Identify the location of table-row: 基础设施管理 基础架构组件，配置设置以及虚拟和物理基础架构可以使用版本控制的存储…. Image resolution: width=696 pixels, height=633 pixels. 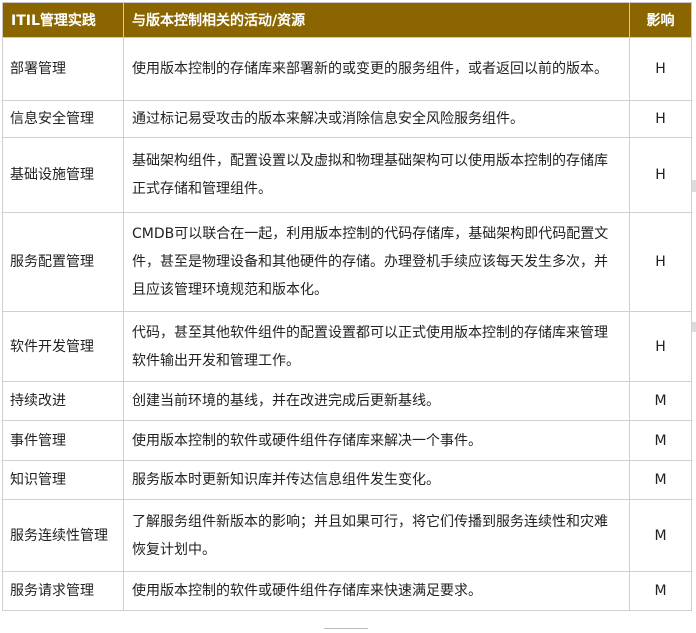
(347, 175).